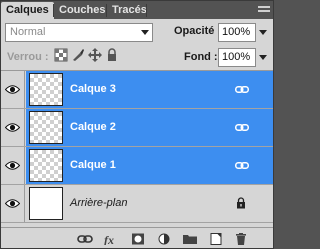 This screenshot has height=249, width=320. I want to click on layer-mask-icon, so click(138, 239).